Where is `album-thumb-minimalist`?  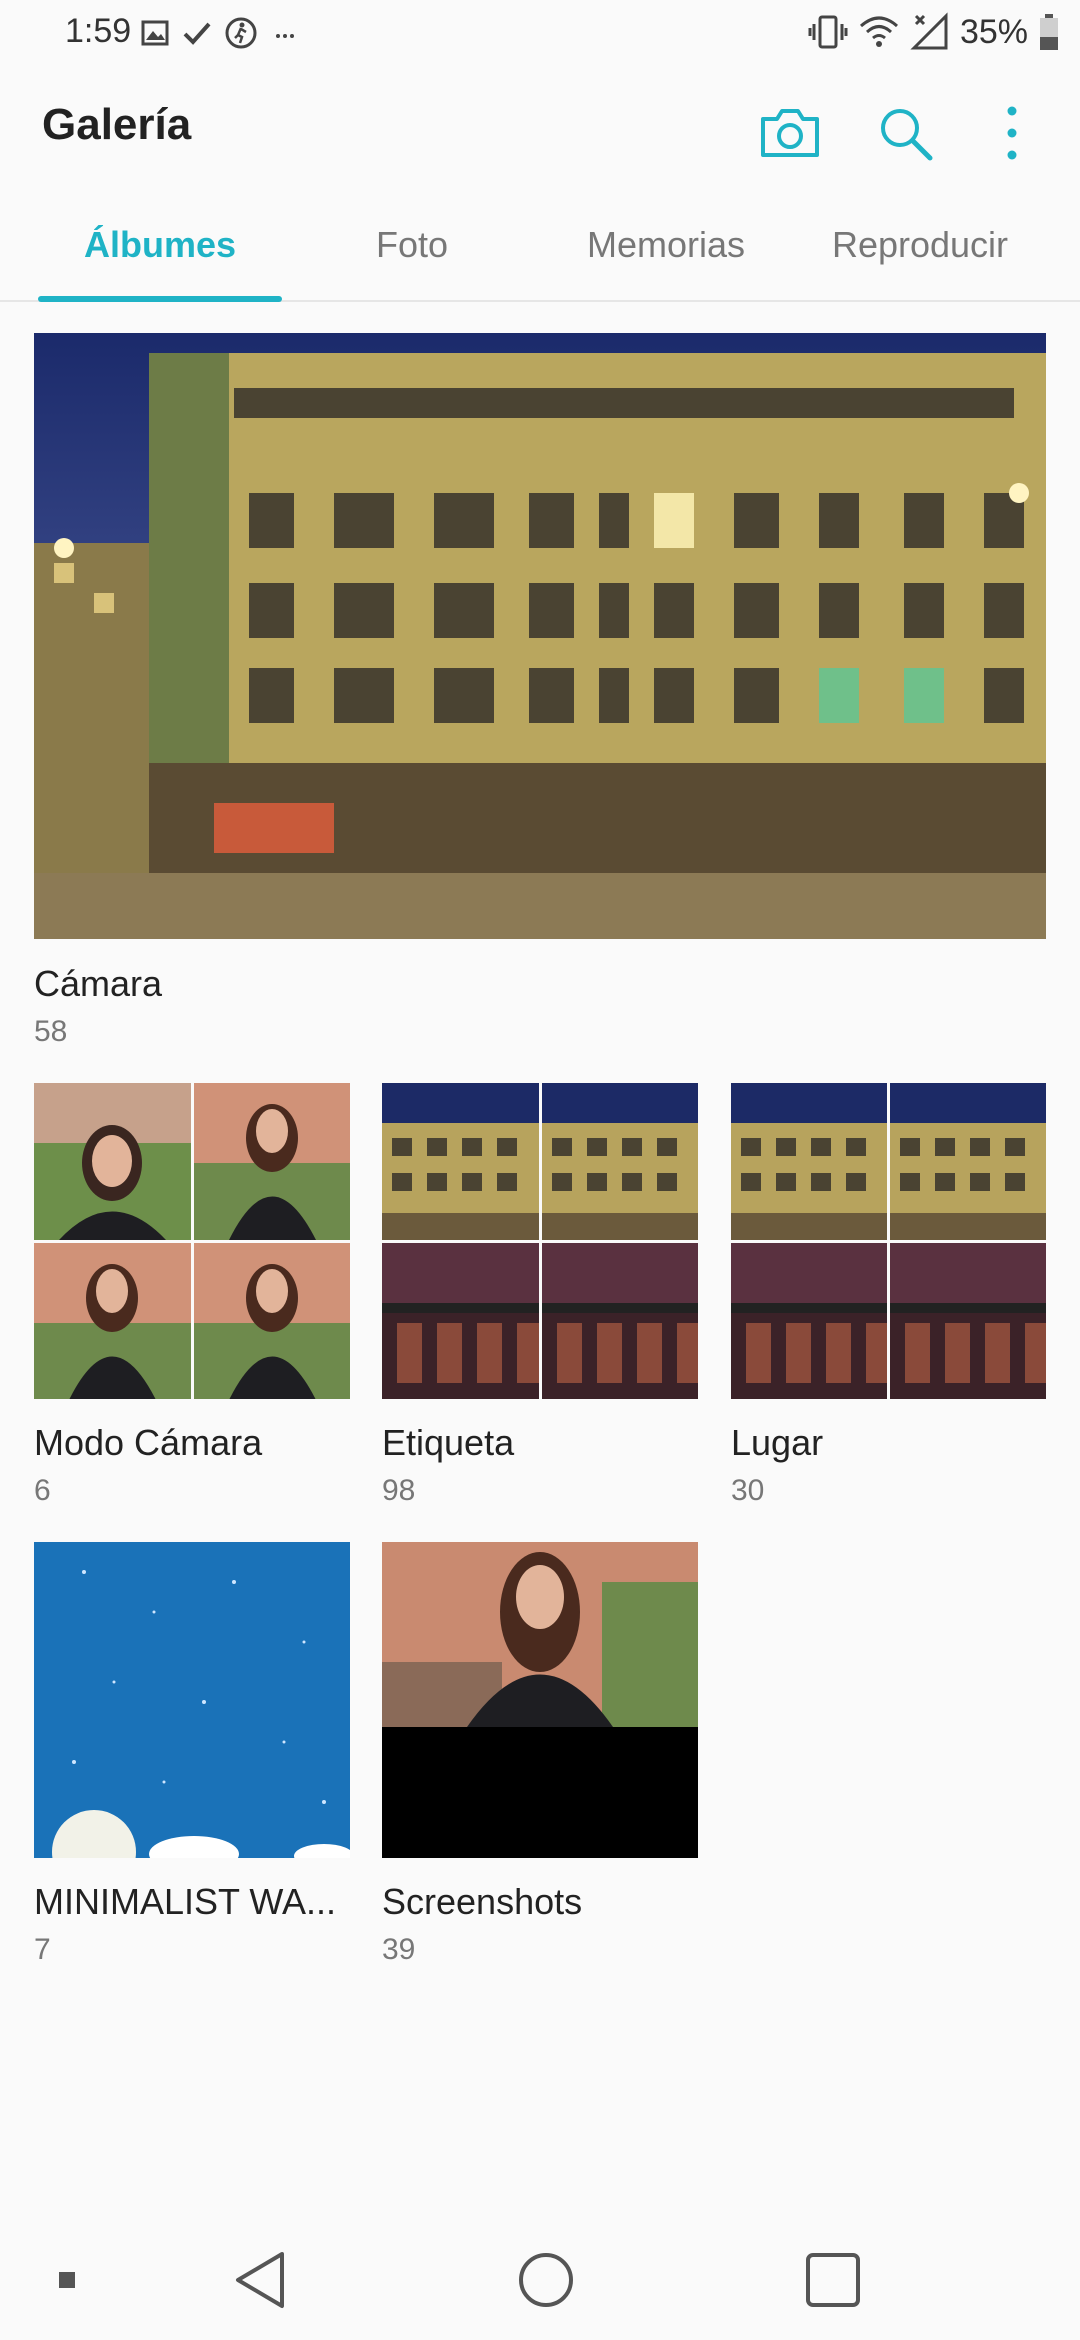
album-thumb-minimalist is located at coordinates (192, 1700).